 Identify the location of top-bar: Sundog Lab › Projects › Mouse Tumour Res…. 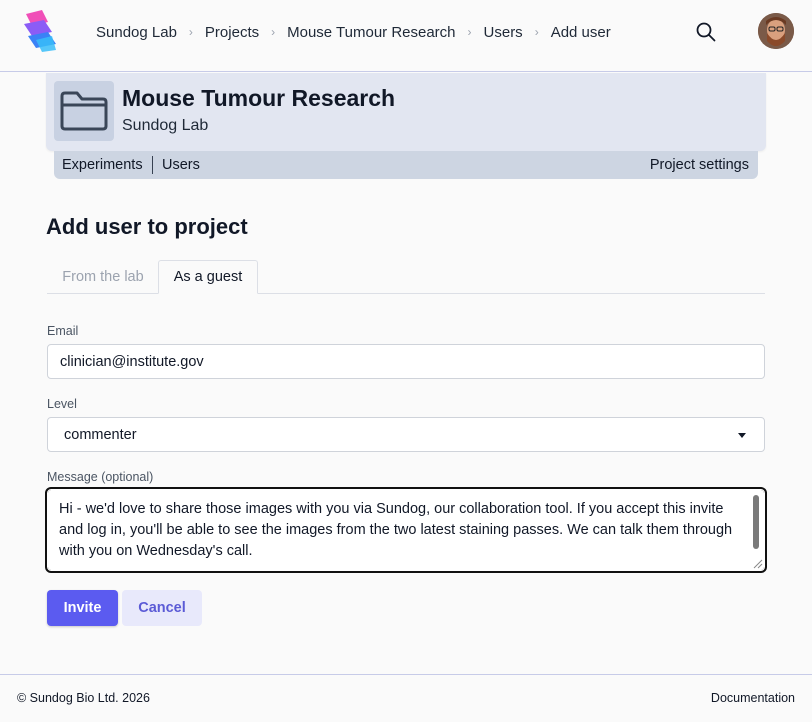
(406, 36).